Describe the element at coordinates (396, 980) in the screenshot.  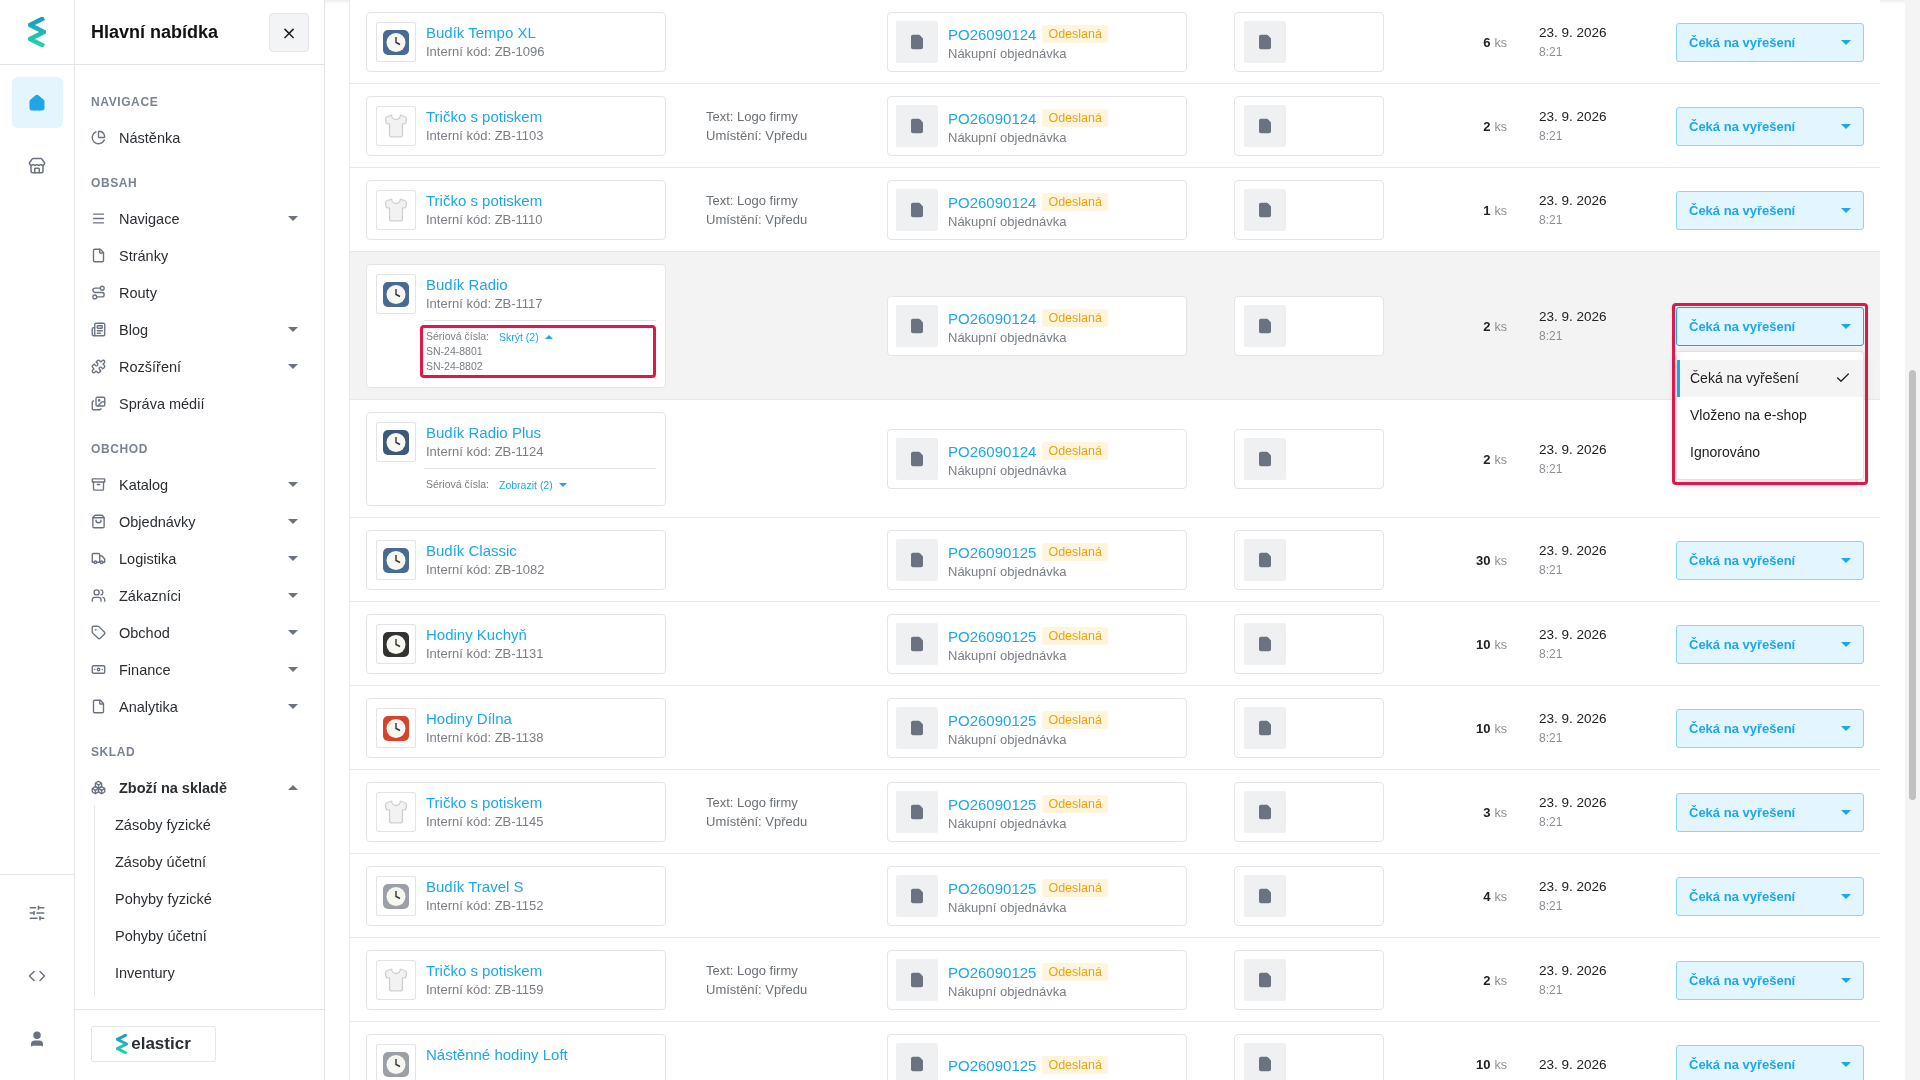
I see `tshirt-icon` at that location.